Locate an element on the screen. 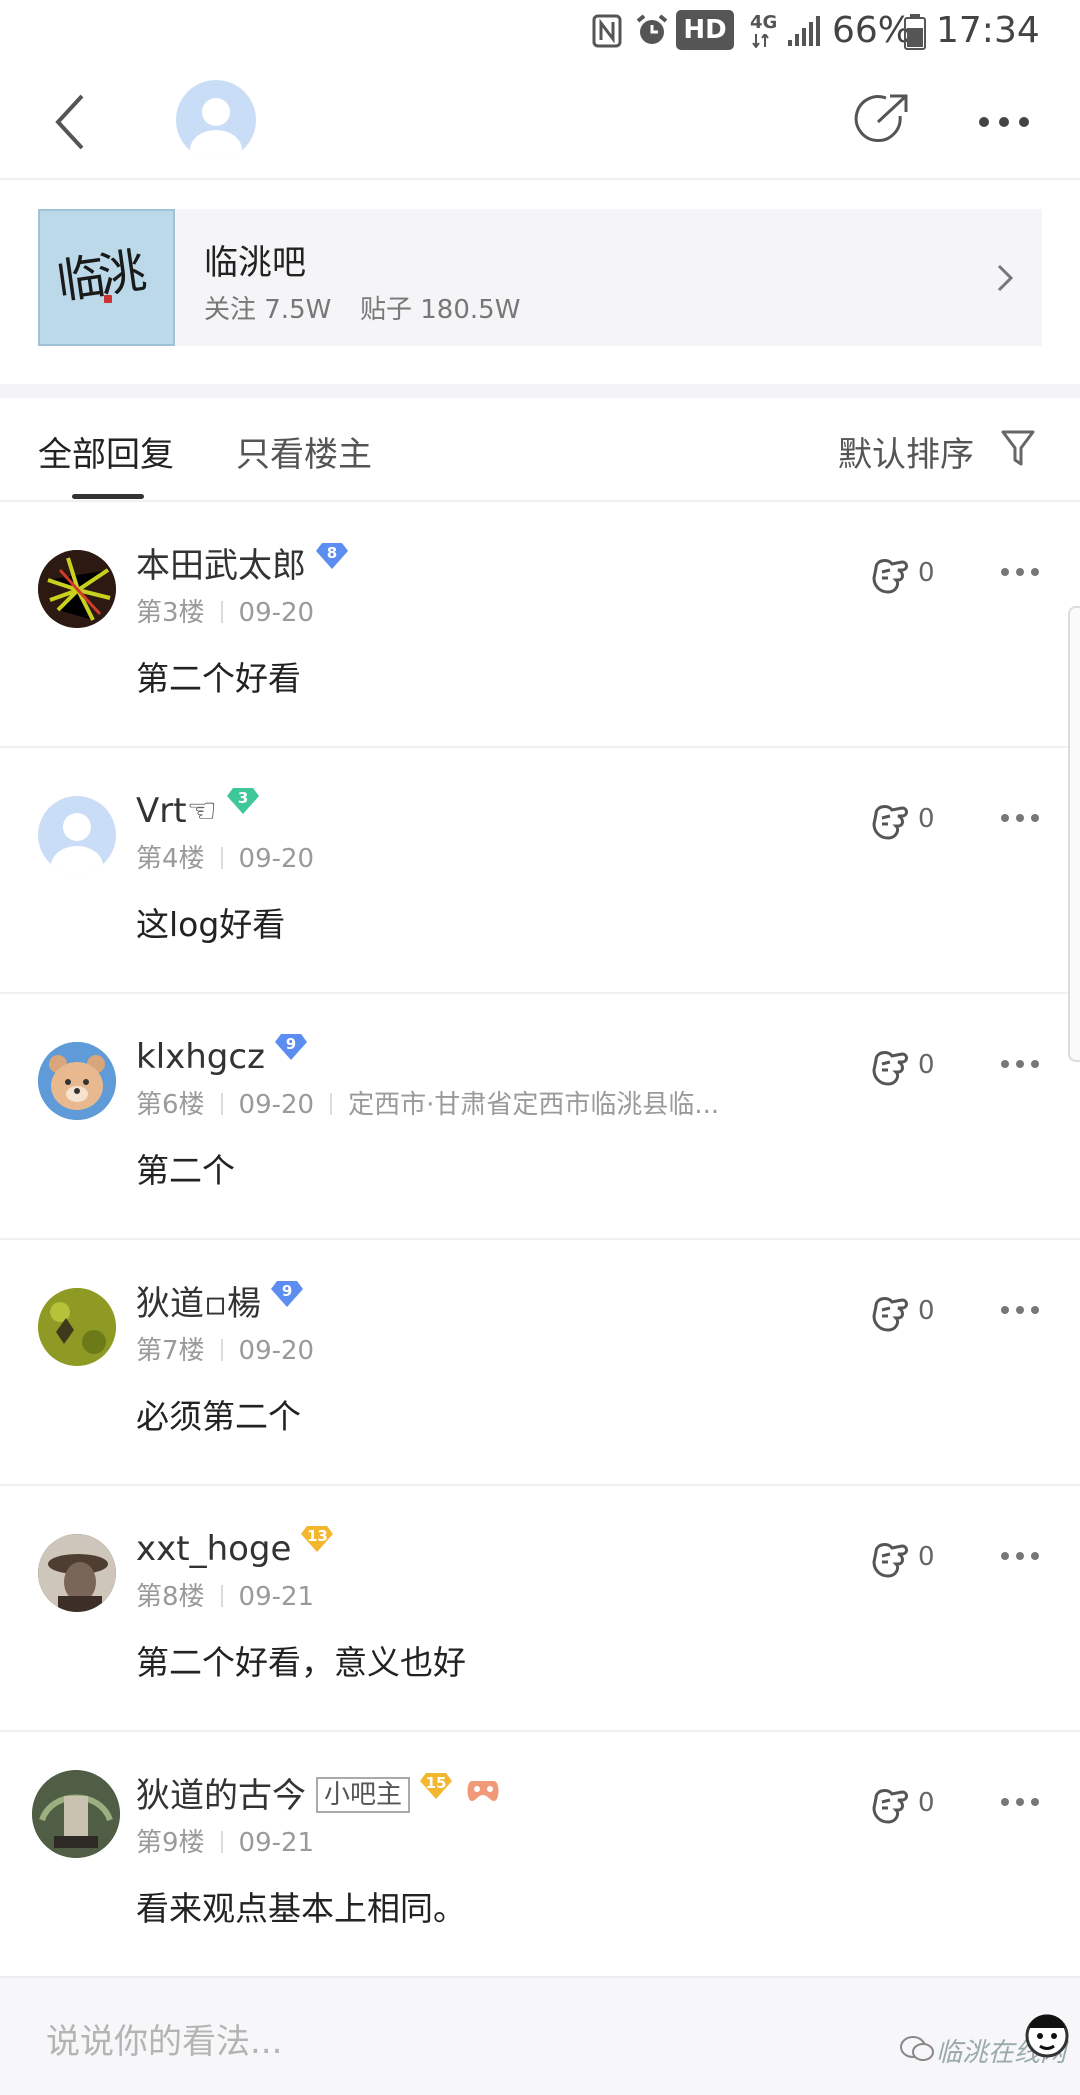 This screenshot has width=1080, height=2095. sort-dropdown: 默认排序 is located at coordinates (906, 451).